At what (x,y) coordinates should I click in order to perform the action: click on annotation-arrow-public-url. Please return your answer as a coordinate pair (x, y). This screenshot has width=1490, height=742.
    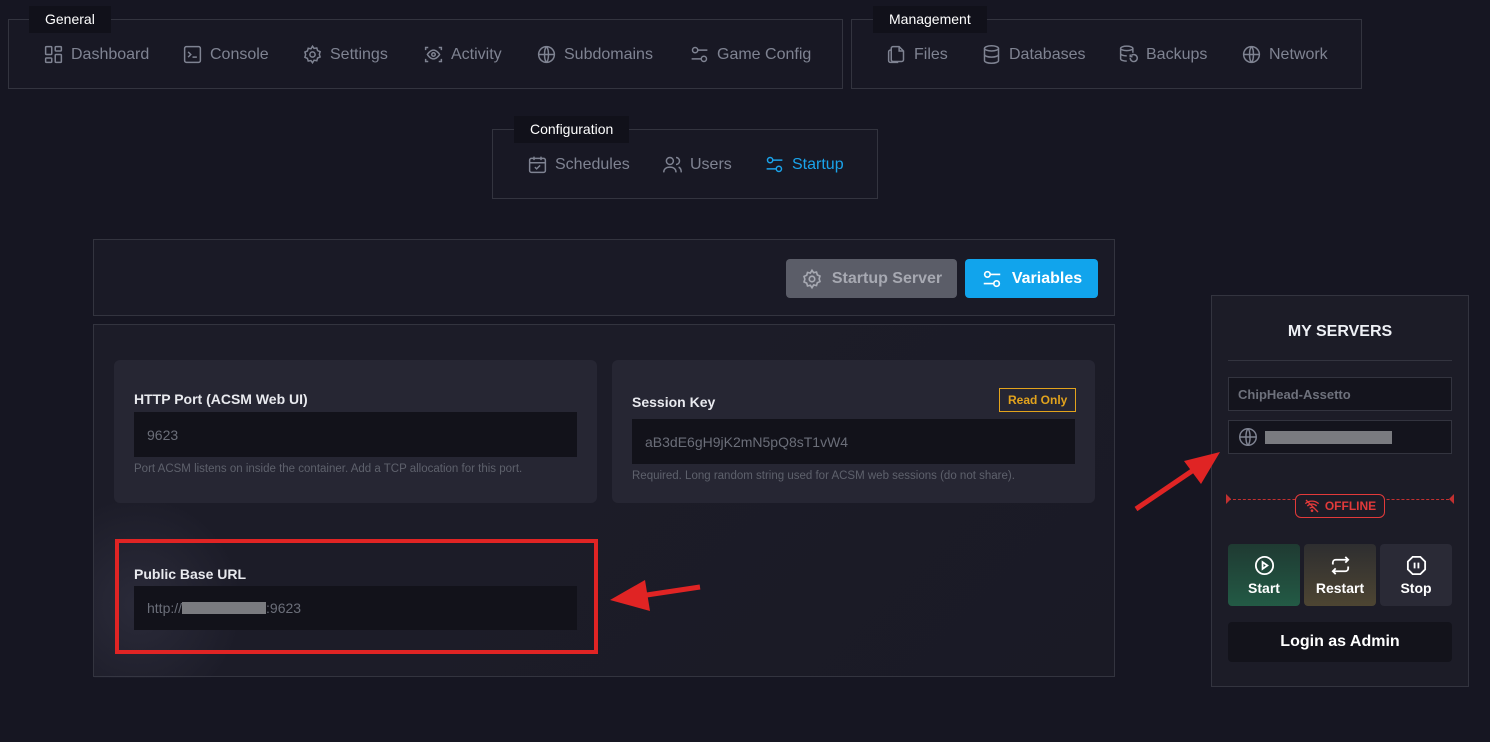
    Looking at the image, I should click on (655, 595).